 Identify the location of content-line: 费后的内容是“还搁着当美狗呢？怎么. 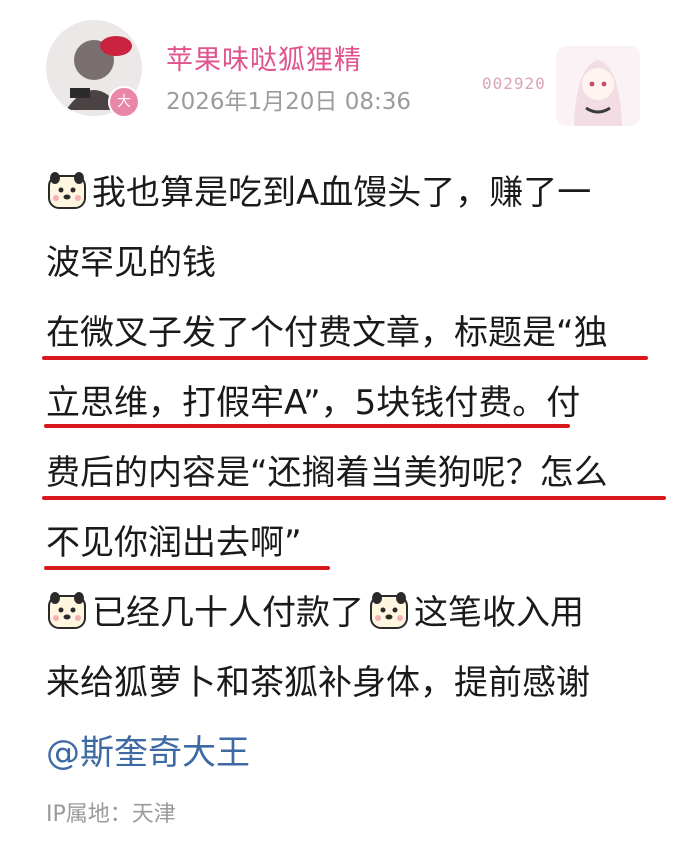
(354, 473).